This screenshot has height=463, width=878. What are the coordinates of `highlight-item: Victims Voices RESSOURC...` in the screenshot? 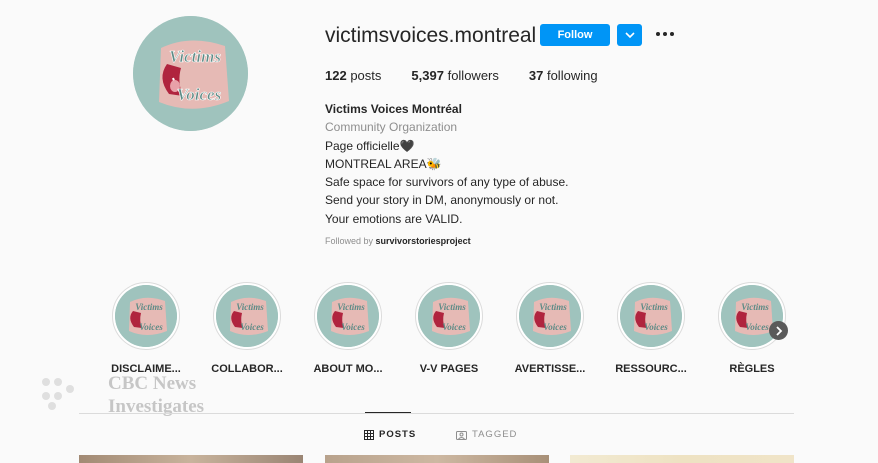 It's located at (651, 328).